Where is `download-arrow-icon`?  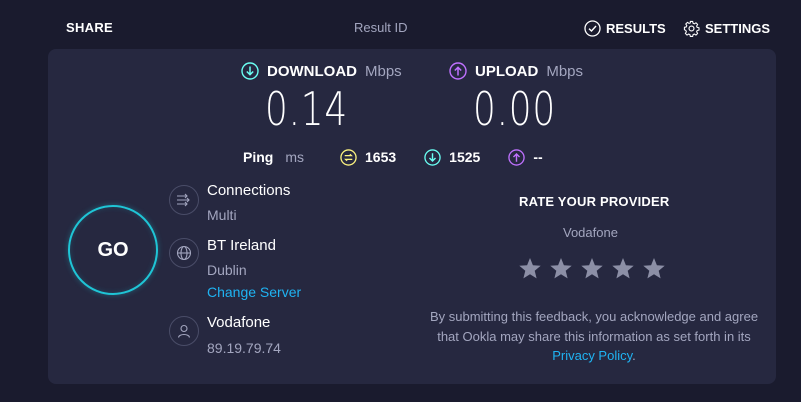 download-arrow-icon is located at coordinates (250, 71).